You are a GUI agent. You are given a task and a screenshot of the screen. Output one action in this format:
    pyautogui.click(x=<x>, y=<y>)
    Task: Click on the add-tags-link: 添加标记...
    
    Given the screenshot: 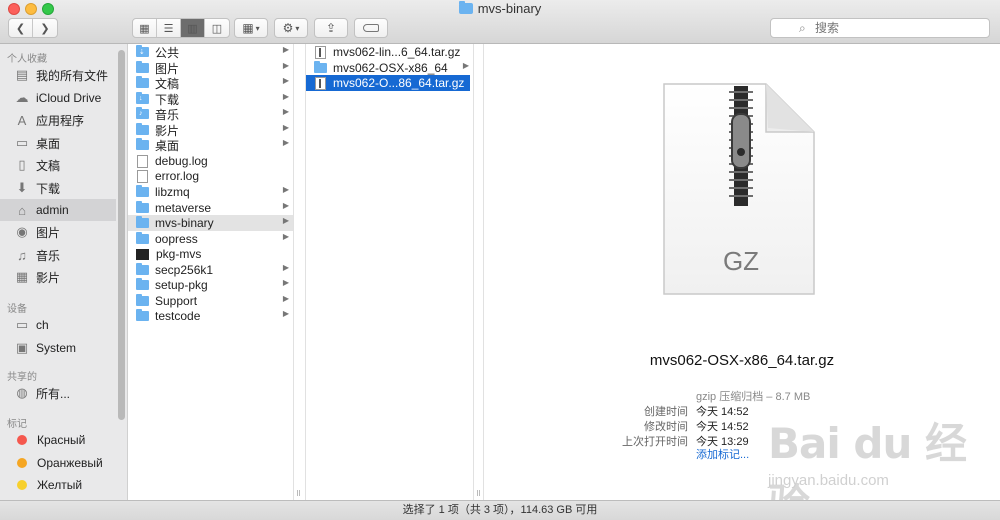 What is the action you would take?
    pyautogui.click(x=722, y=454)
    